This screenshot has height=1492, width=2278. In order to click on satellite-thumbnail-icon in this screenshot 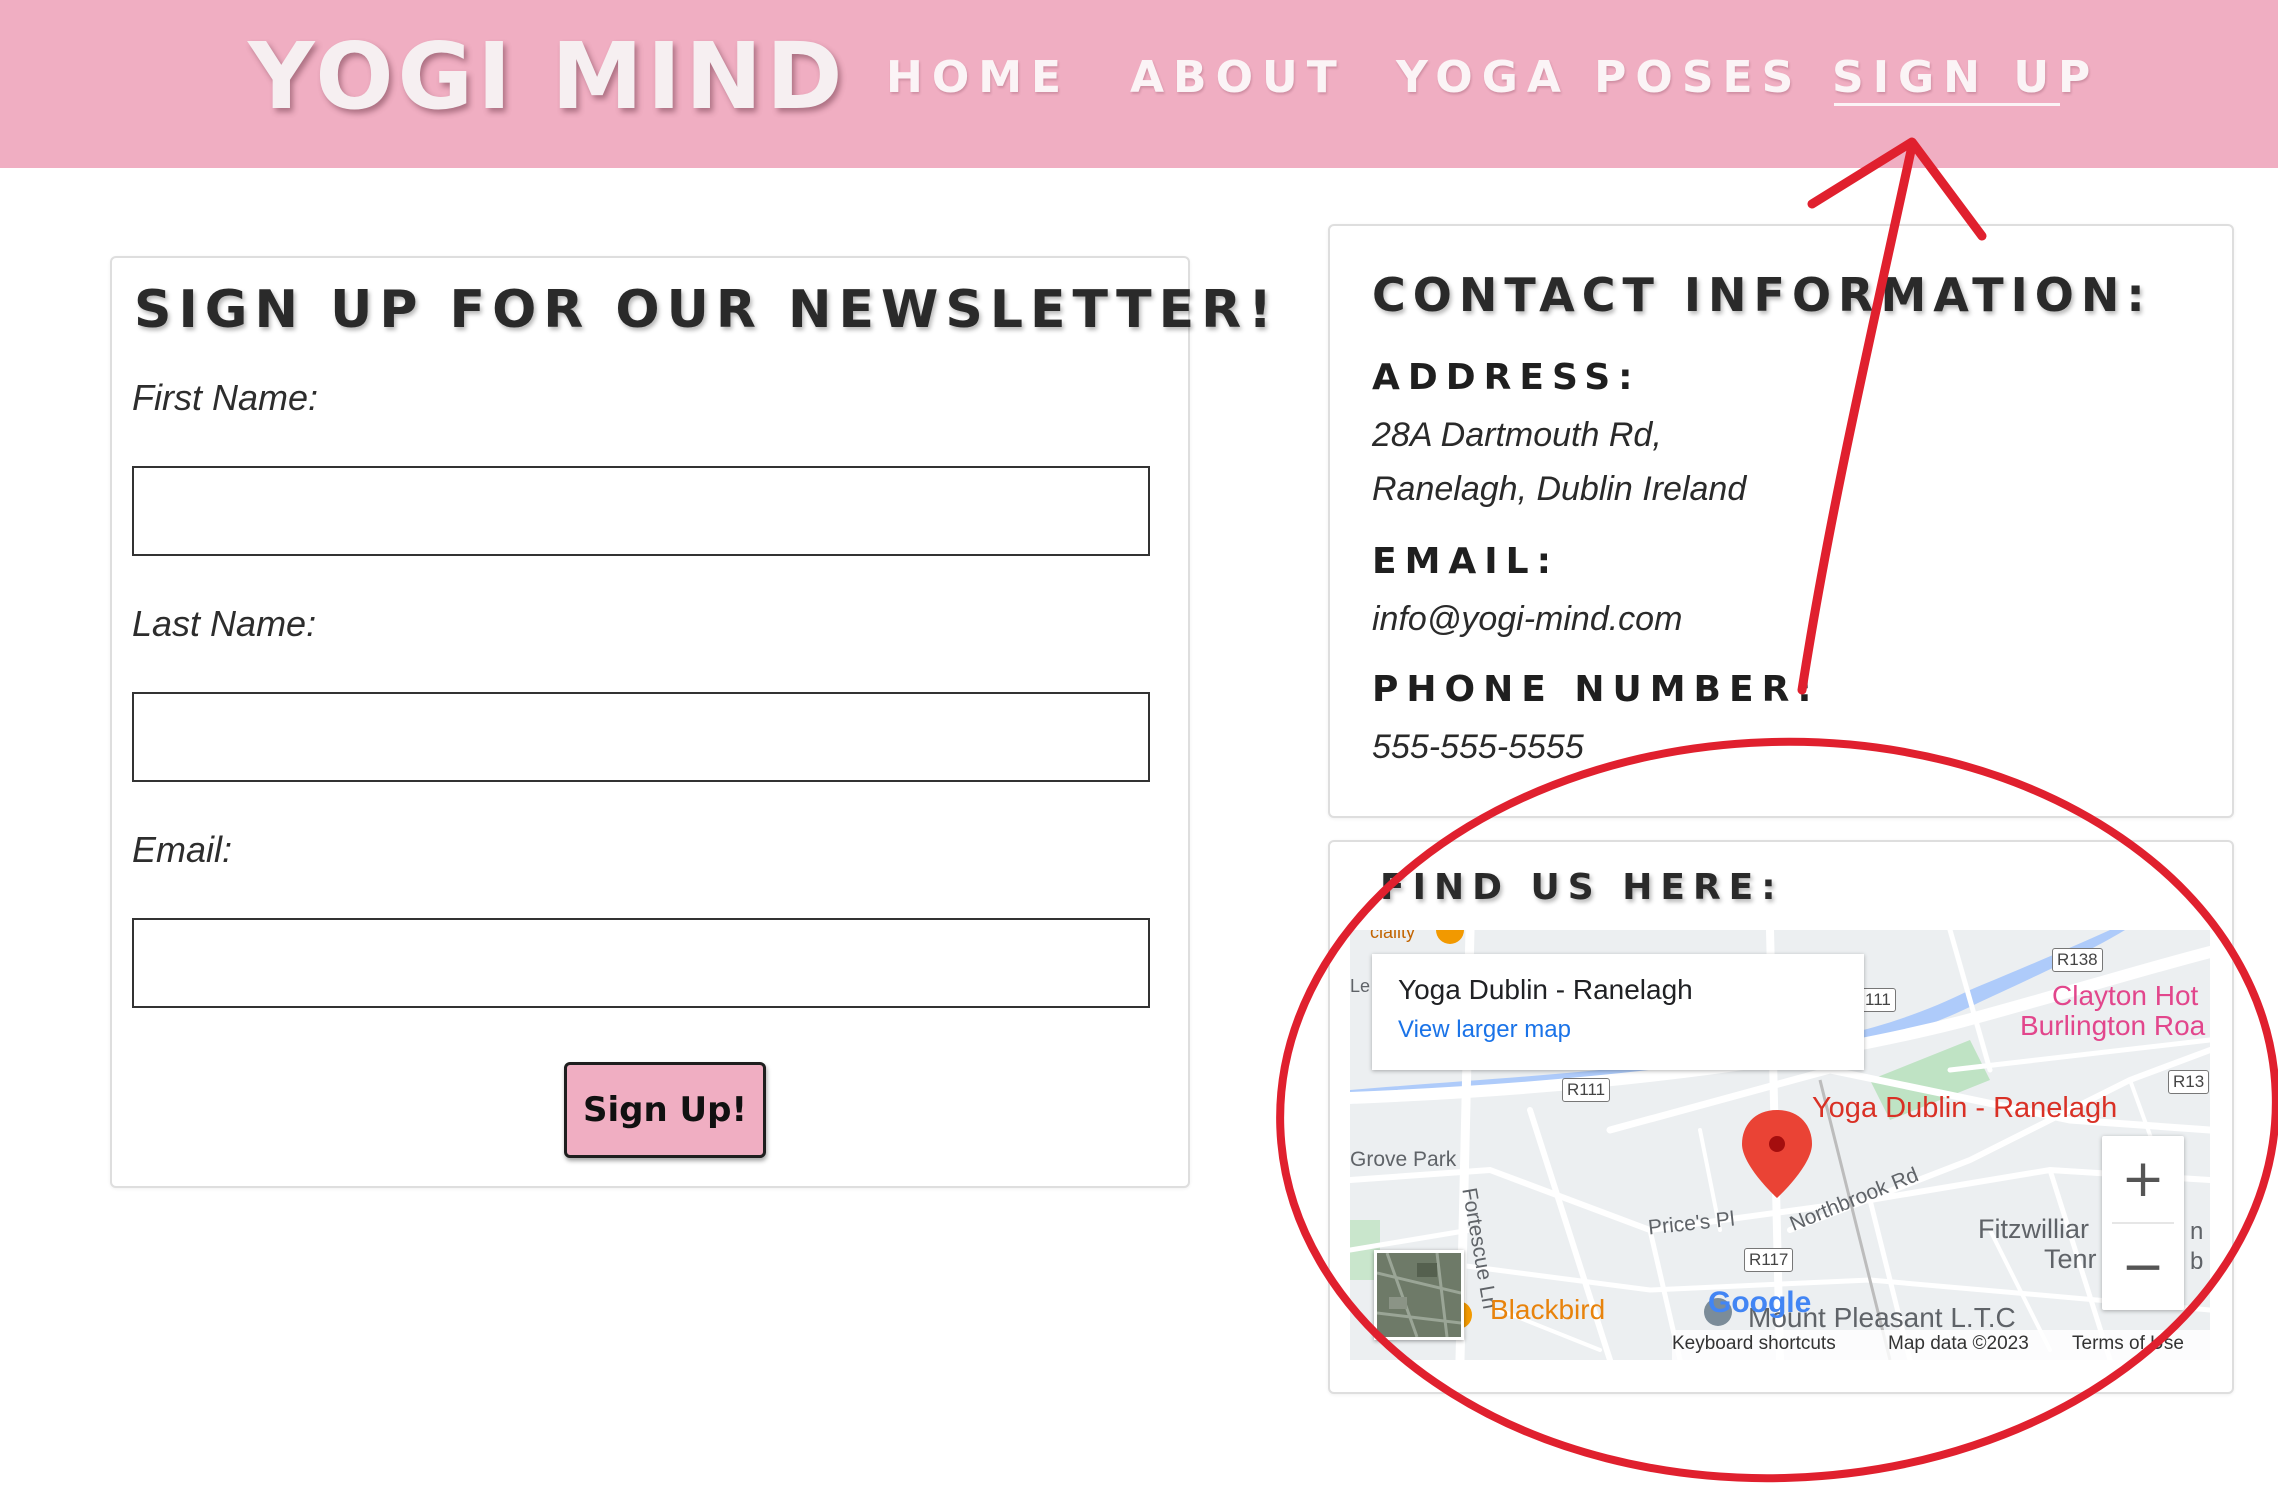, I will do `click(1419, 1295)`.